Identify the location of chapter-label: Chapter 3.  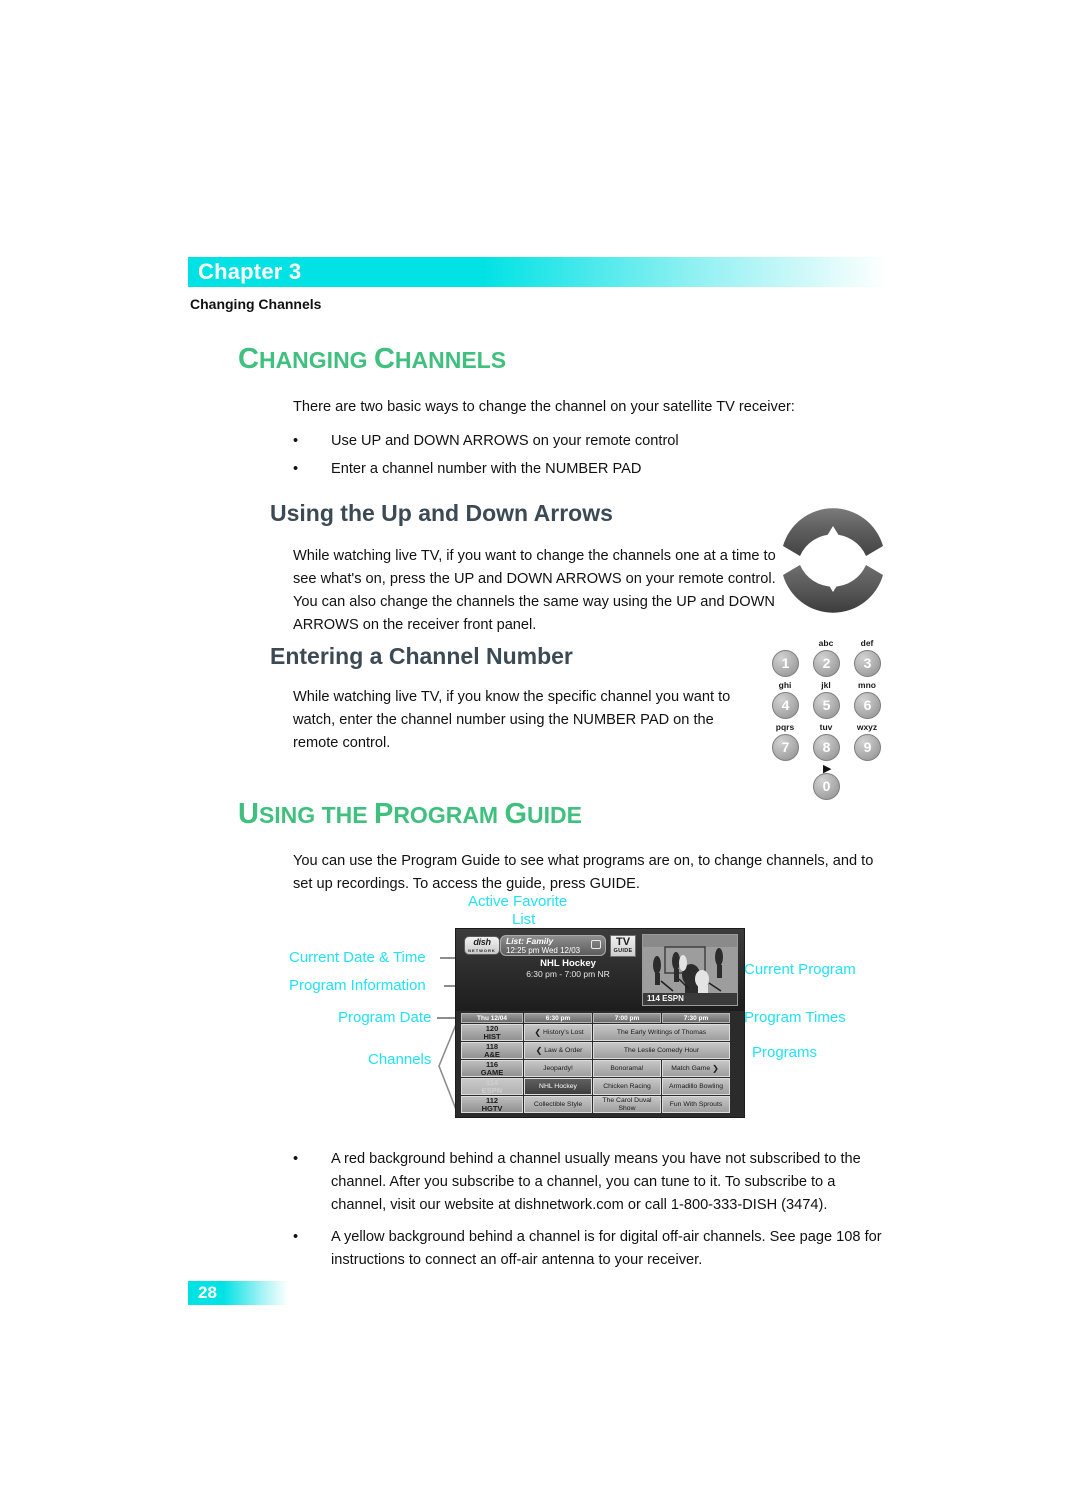
(250, 271).